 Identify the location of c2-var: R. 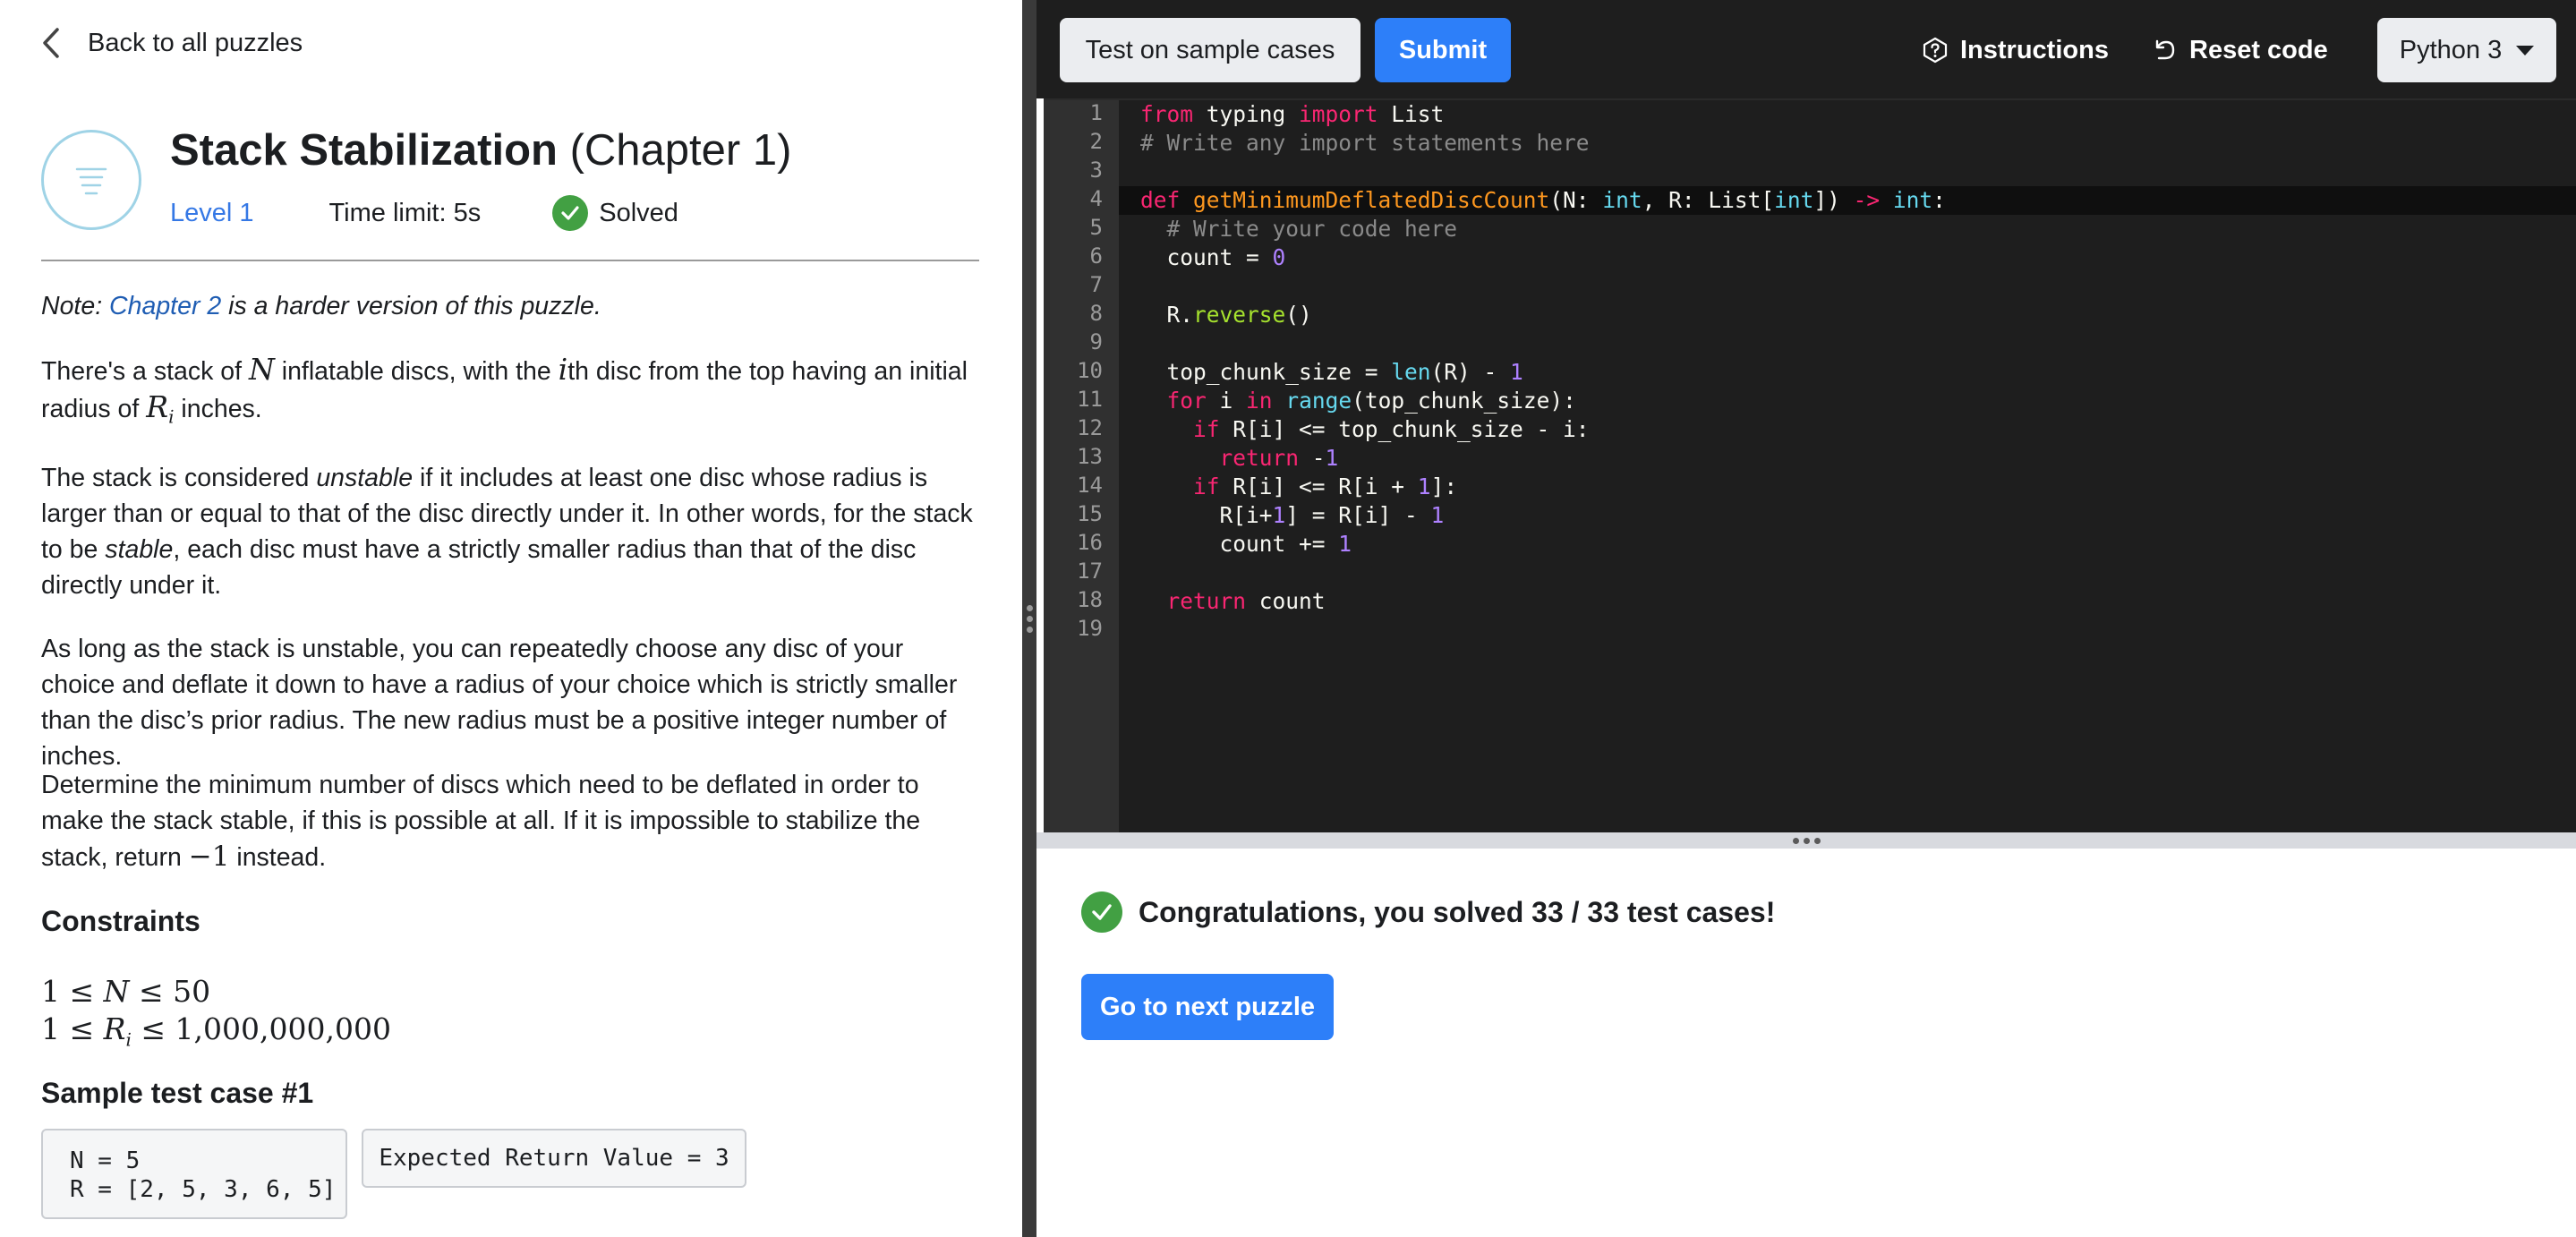
(114, 1028).